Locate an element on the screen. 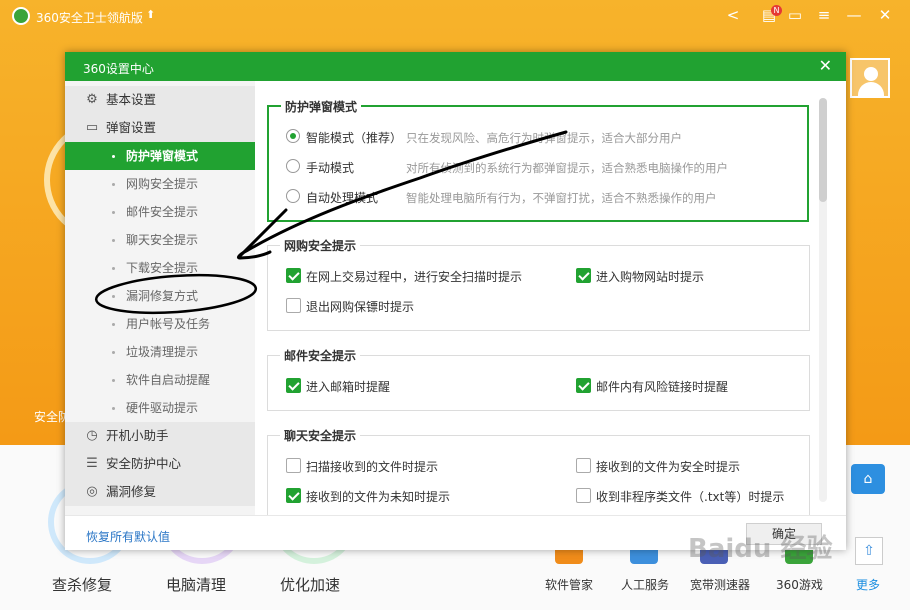  restore-defaults-link: 恢复所有默认值 is located at coordinates (128, 536).